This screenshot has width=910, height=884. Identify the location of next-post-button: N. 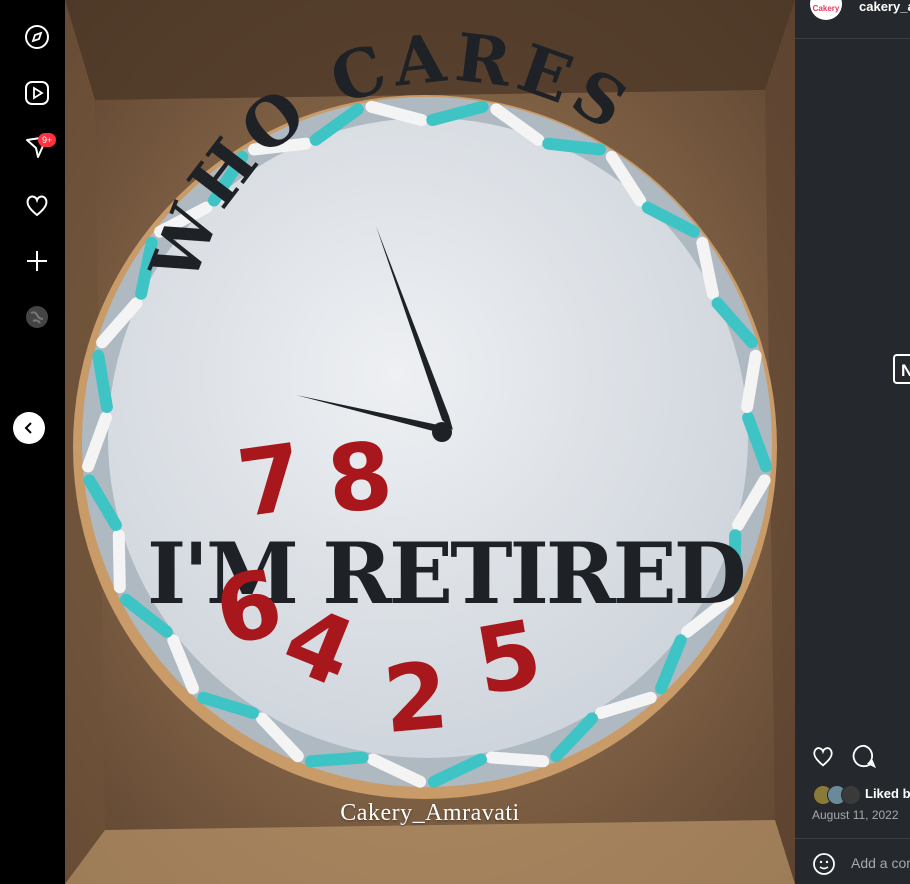
(901, 369).